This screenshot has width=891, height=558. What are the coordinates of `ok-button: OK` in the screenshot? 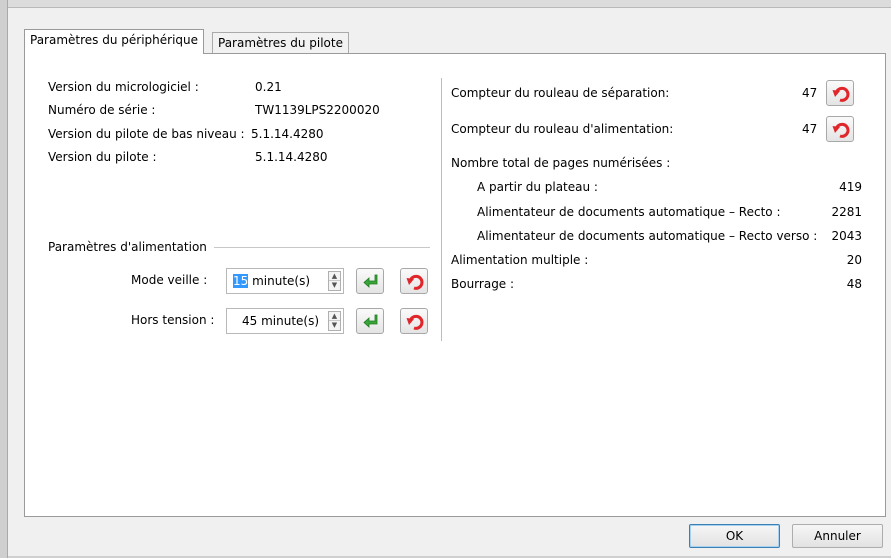 It's located at (734, 536).